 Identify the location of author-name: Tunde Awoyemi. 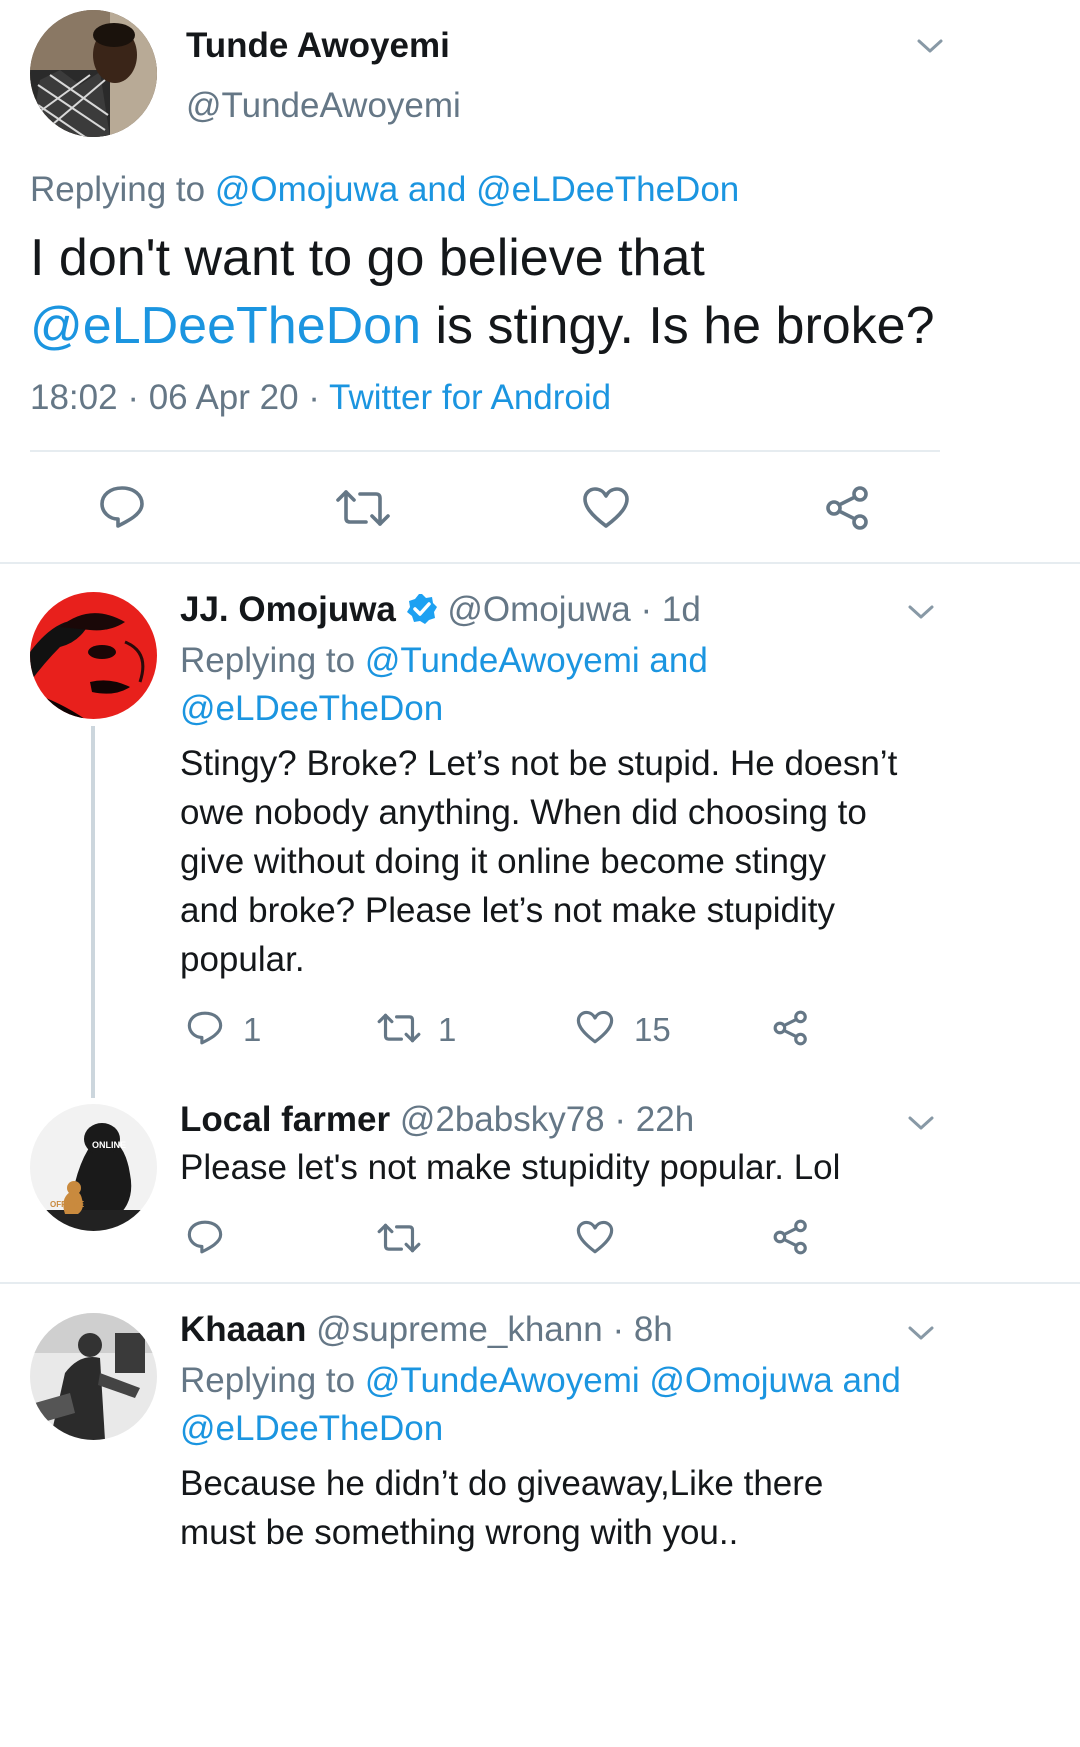
(318, 46).